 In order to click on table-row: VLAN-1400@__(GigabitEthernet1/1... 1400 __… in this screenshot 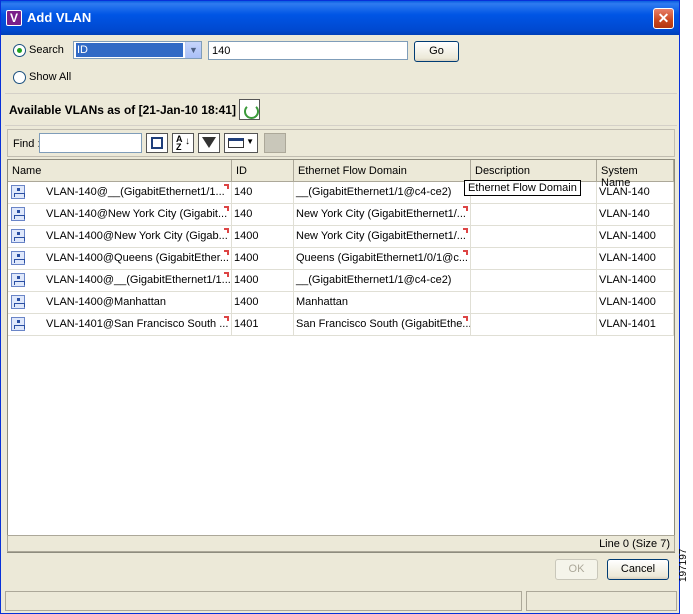, I will do `click(341, 281)`.